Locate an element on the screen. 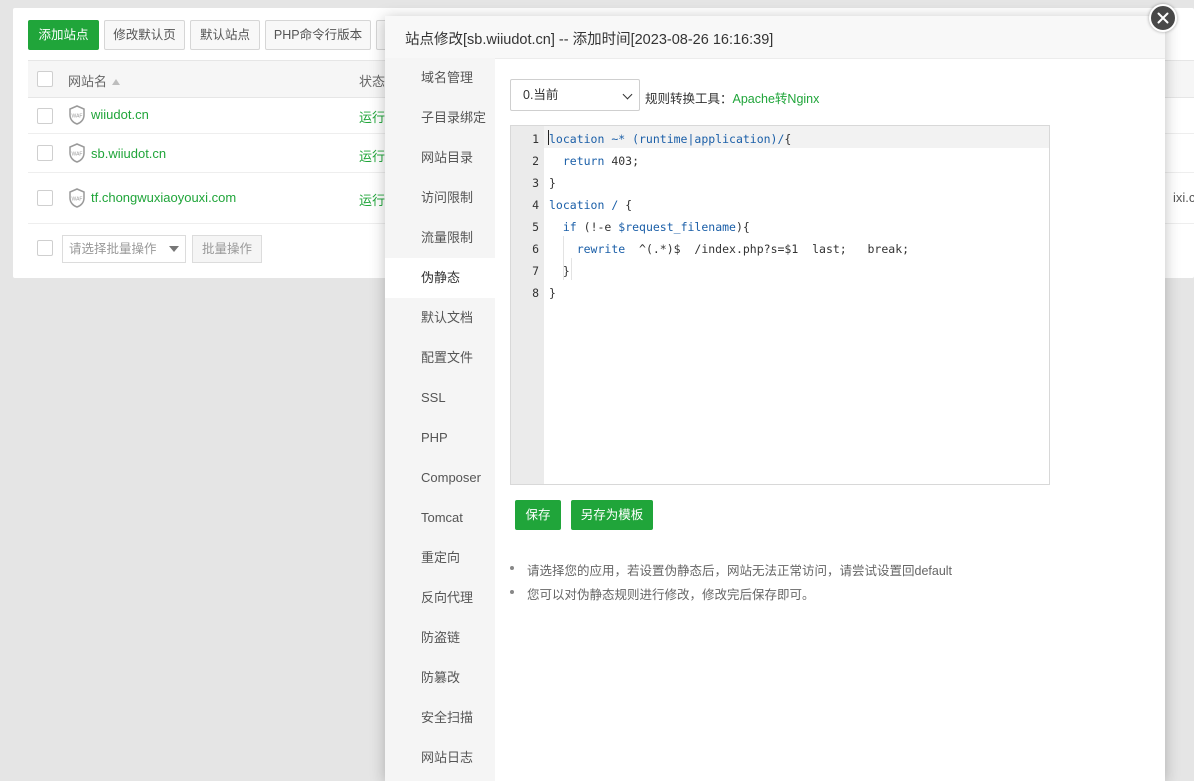 The height and width of the screenshot is (781, 1194). sidebar-item-subdirectory-binding: 子目录绑定 is located at coordinates (440, 118).